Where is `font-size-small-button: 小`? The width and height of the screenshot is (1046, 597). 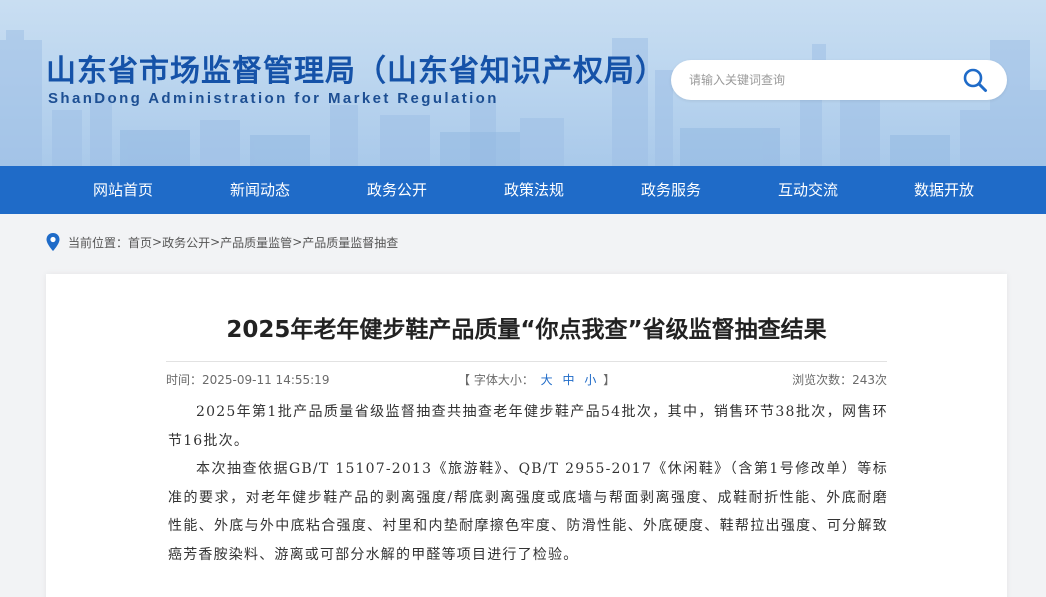 font-size-small-button: 小 is located at coordinates (590, 380).